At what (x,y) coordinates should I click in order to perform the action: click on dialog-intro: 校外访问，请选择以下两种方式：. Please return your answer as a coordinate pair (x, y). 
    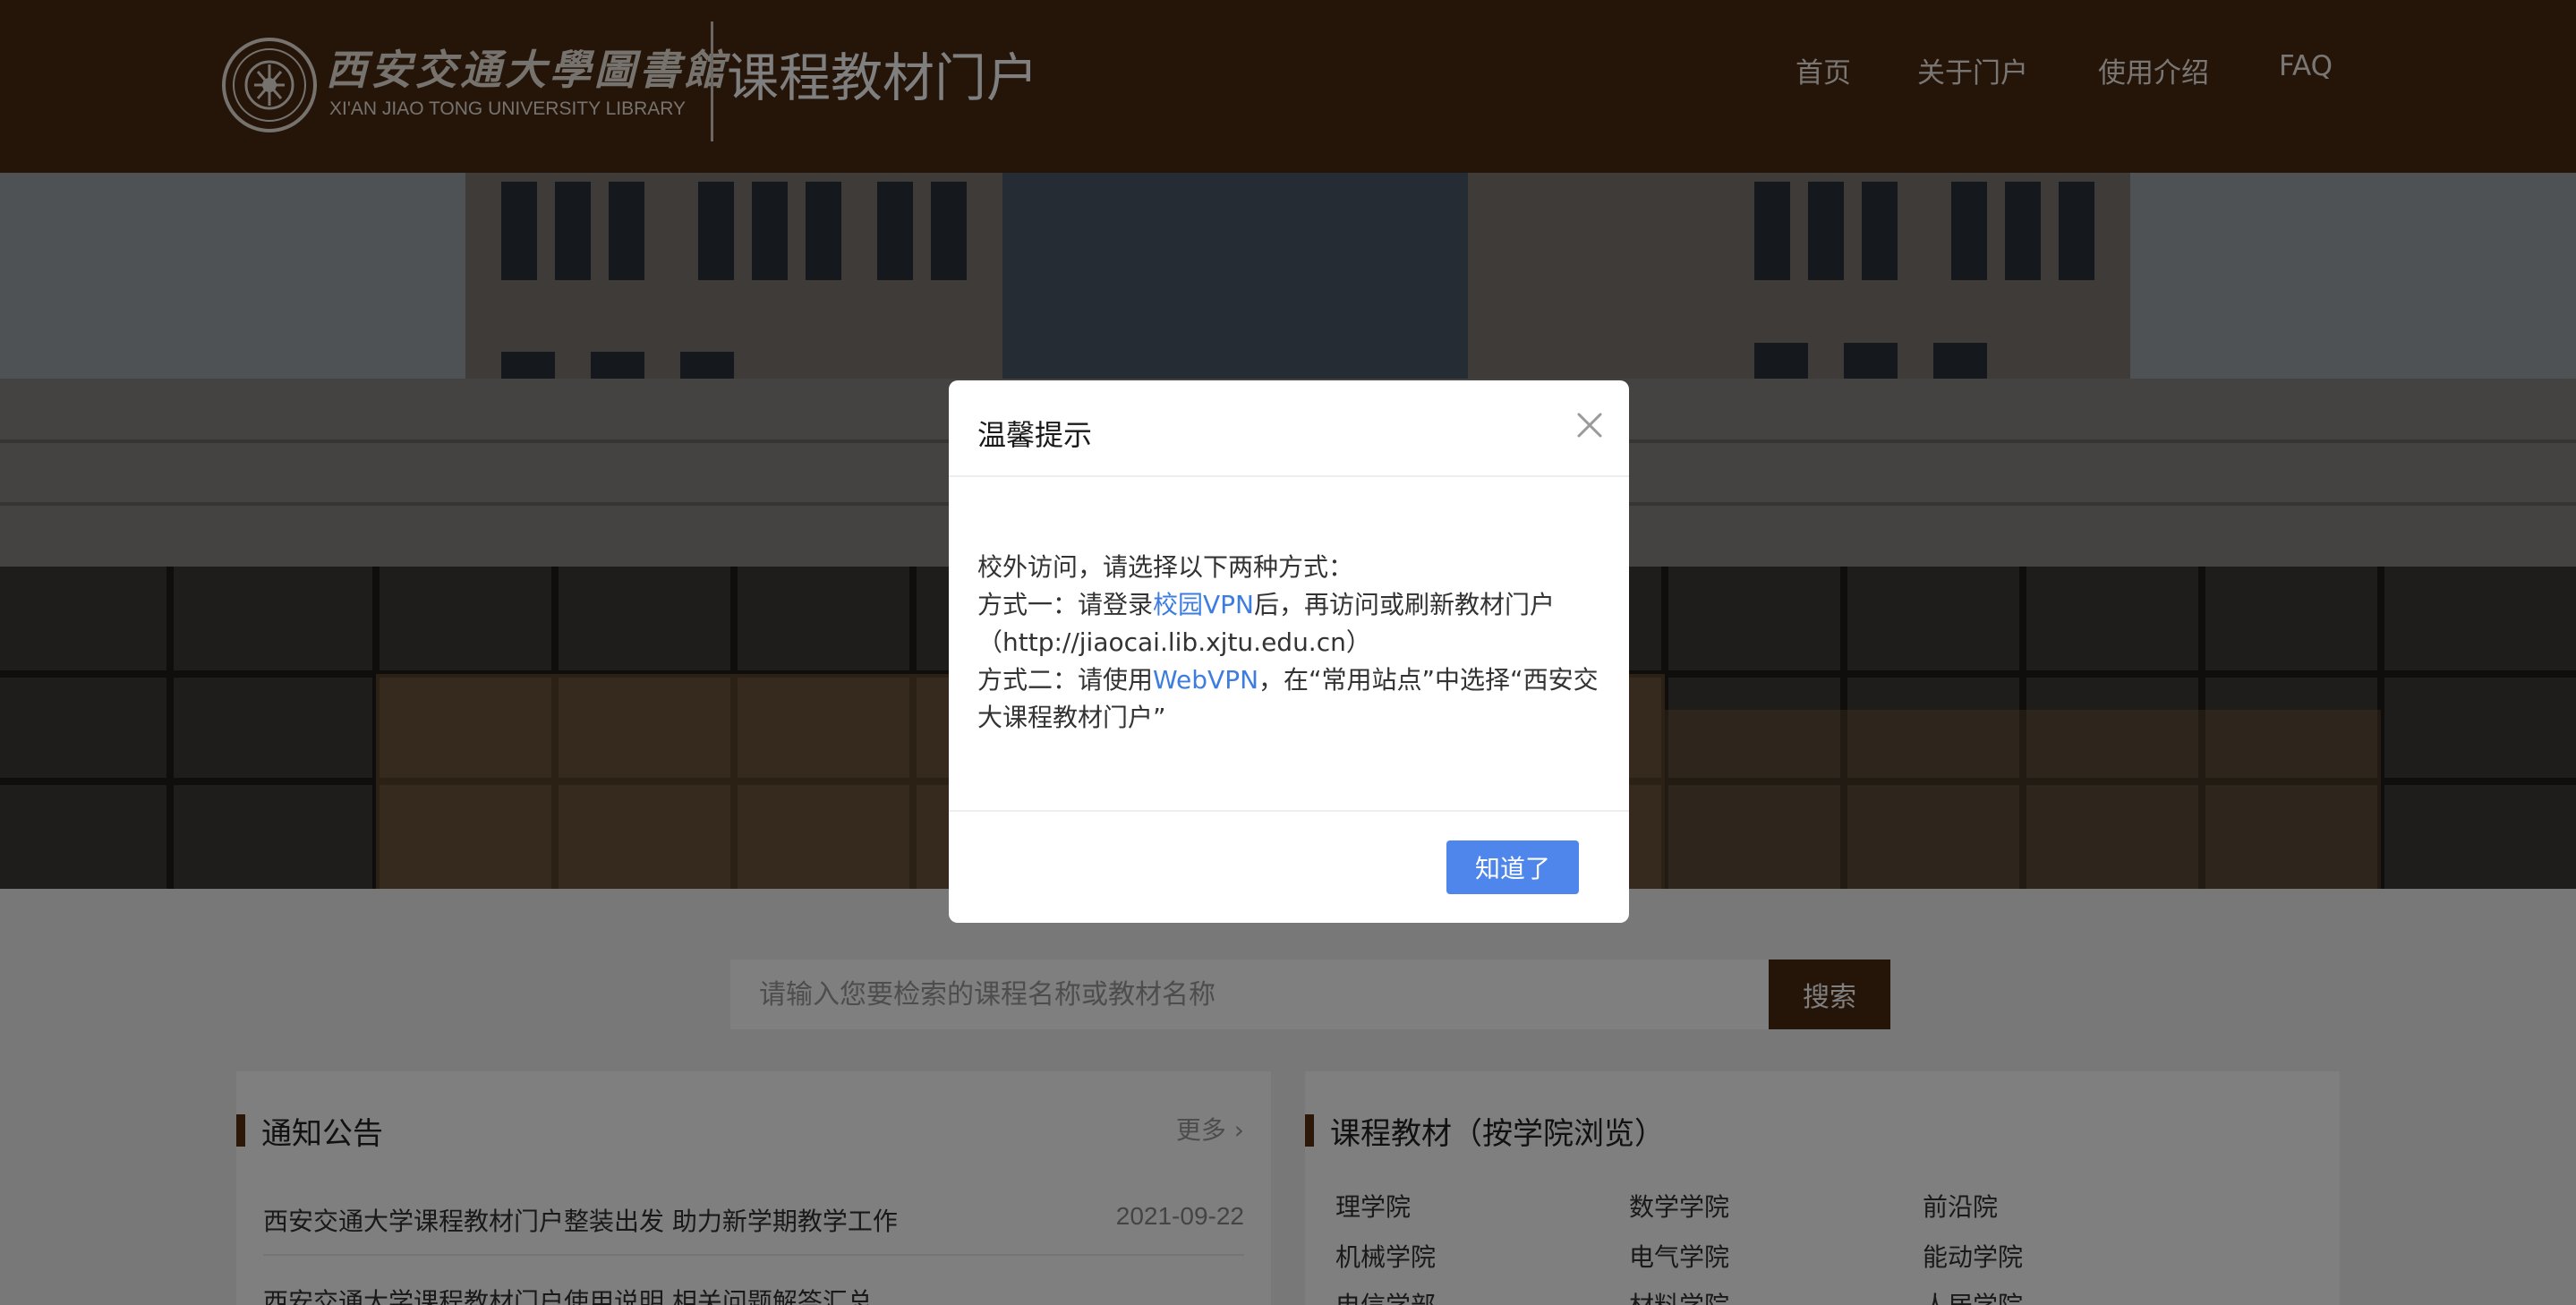
    Looking at the image, I should click on (1165, 567).